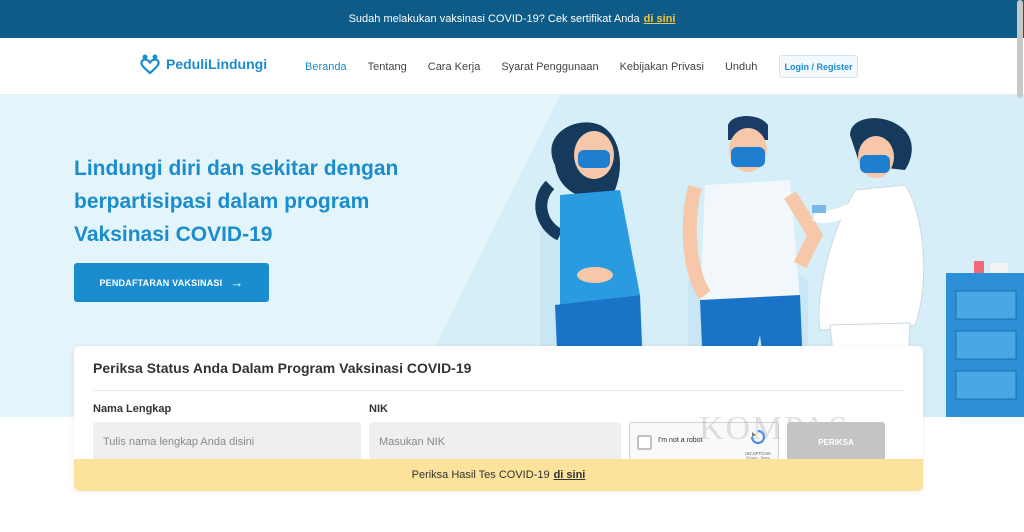  I want to click on login-register-button: Login / Register, so click(818, 66).